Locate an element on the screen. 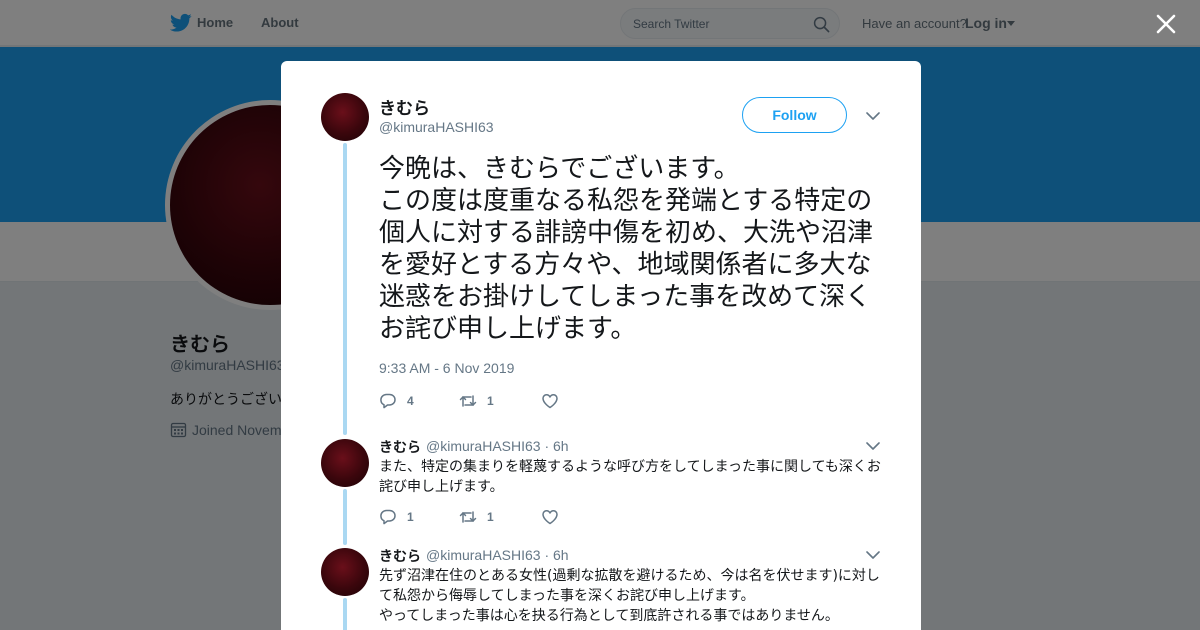 Image resolution: width=1200 pixels, height=630 pixels. tweet-timestamp: 9:33 AM - 6 Nov 2019 is located at coordinates (446, 368).